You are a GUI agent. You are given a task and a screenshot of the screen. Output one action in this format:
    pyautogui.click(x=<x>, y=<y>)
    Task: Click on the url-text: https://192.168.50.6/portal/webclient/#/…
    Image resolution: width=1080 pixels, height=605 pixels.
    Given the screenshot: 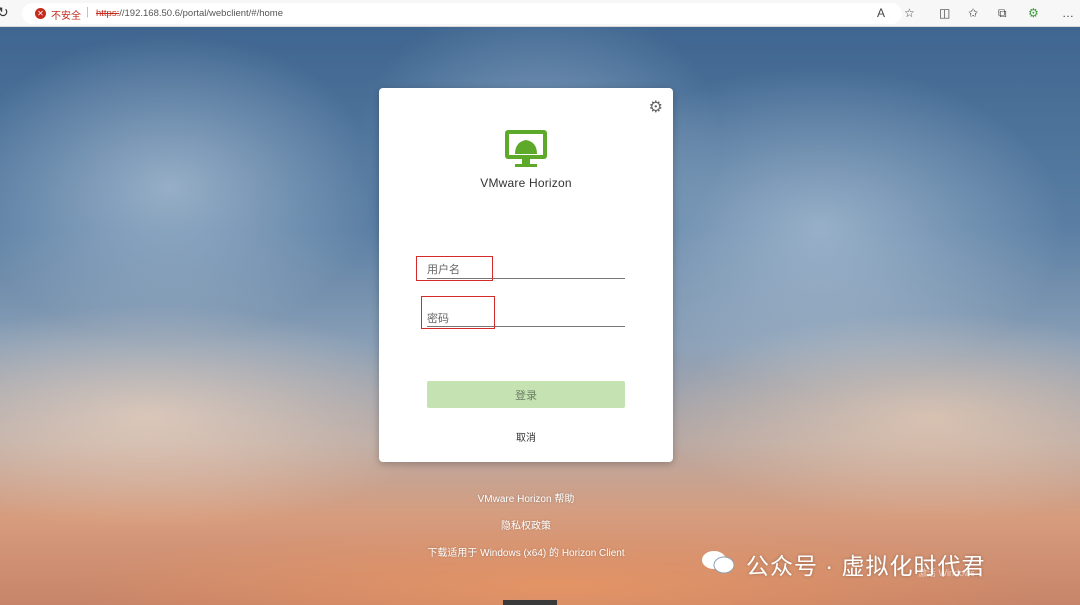 What is the action you would take?
    pyautogui.click(x=189, y=13)
    